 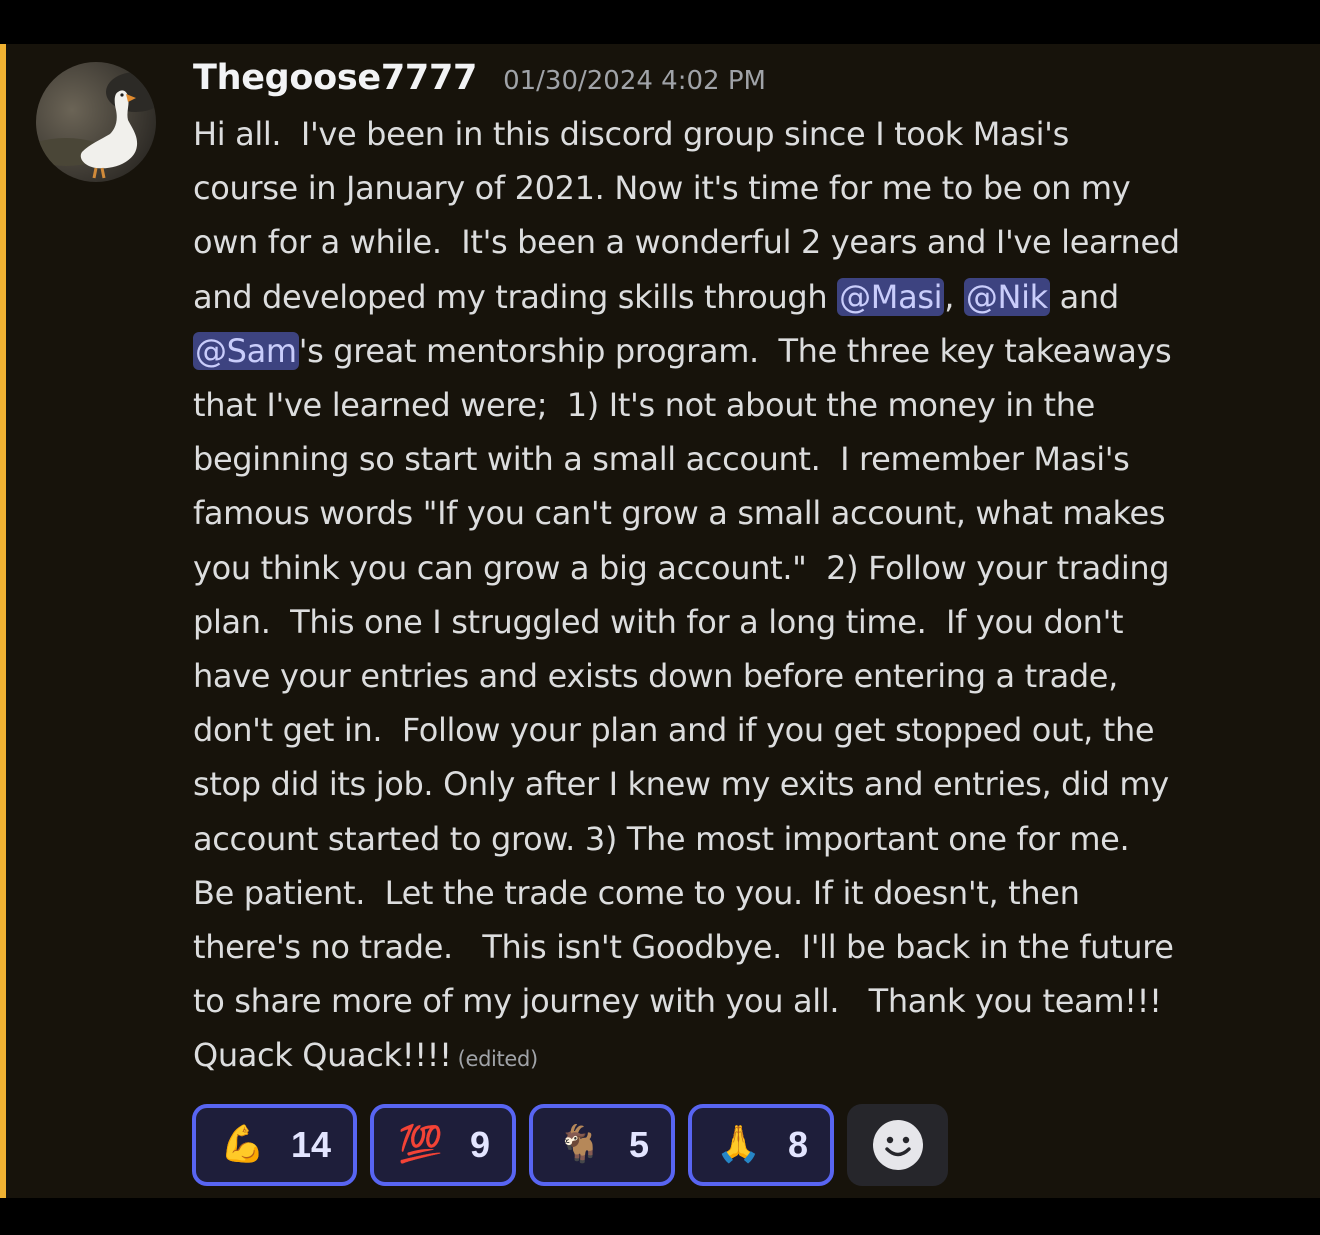 I want to click on reaction-hundred-points: 💯 9, so click(x=443, y=1145).